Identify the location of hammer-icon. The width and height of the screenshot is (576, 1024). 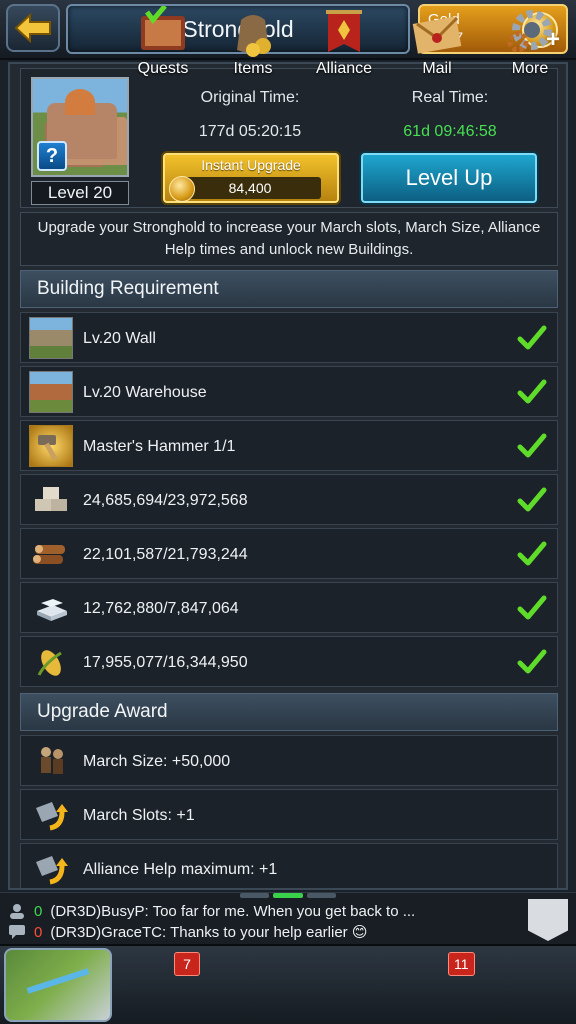
(51, 446).